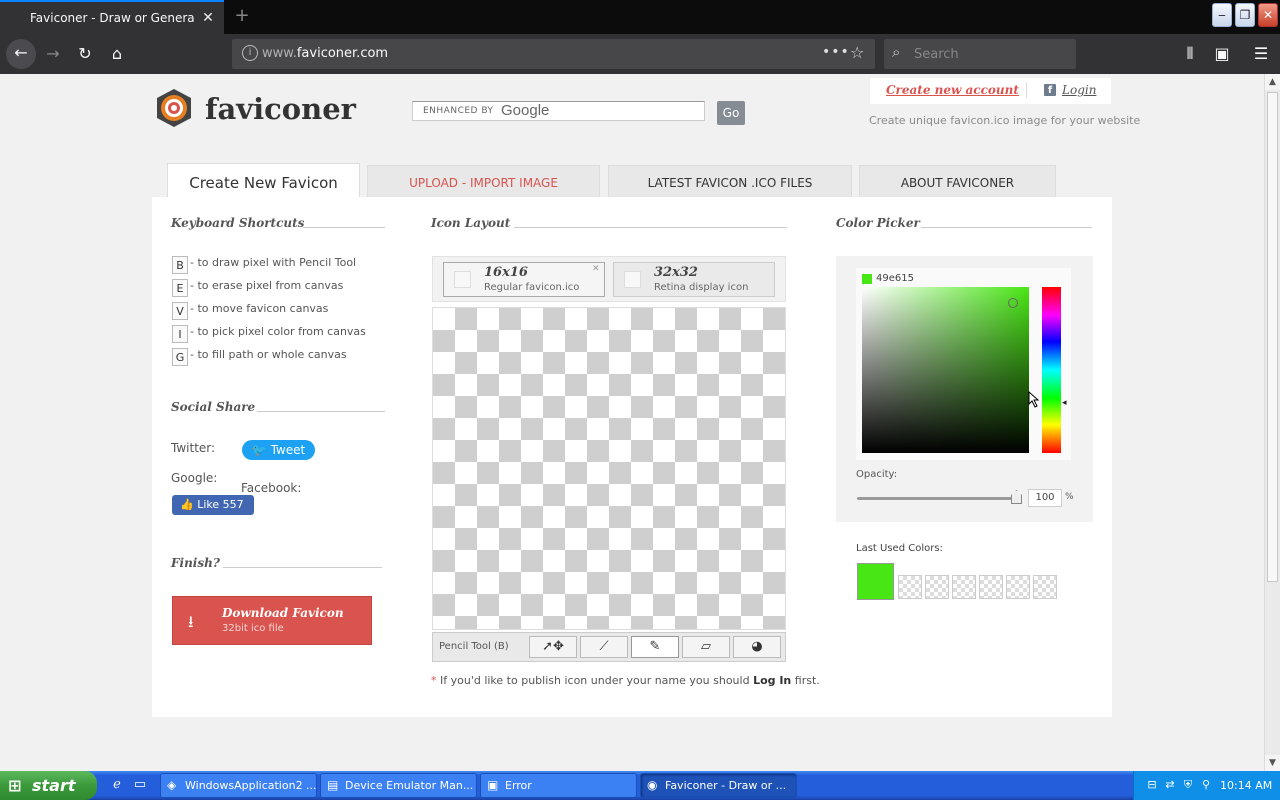  I want to click on search-tray-icon: ⚲, so click(1206, 785).